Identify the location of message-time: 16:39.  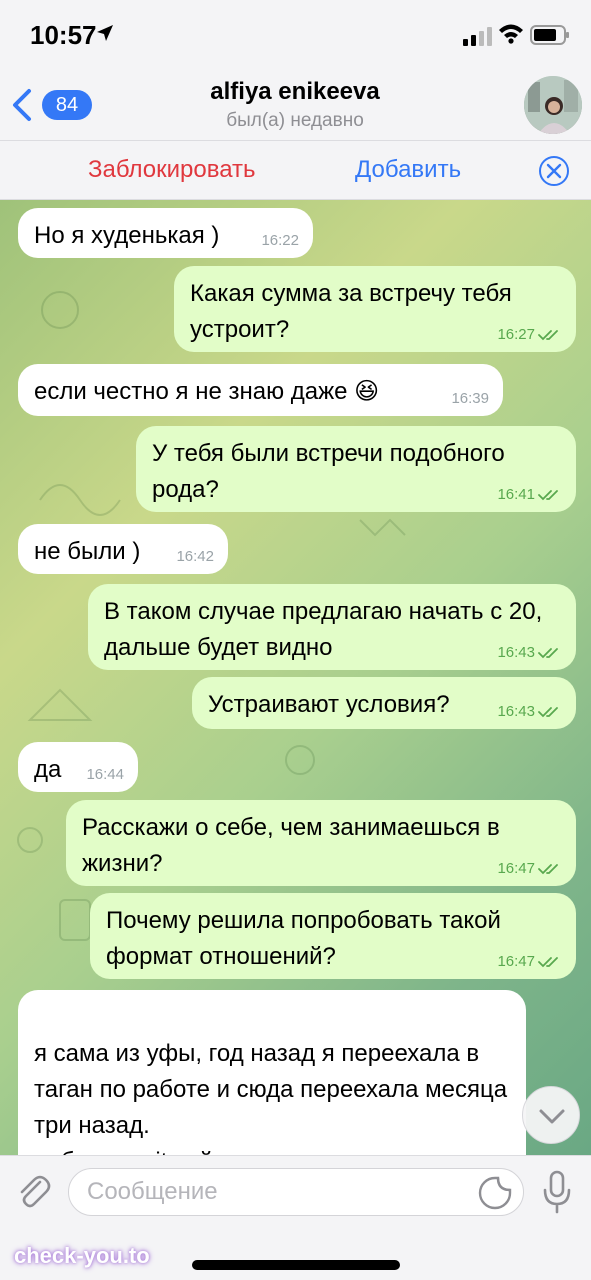
(470, 398).